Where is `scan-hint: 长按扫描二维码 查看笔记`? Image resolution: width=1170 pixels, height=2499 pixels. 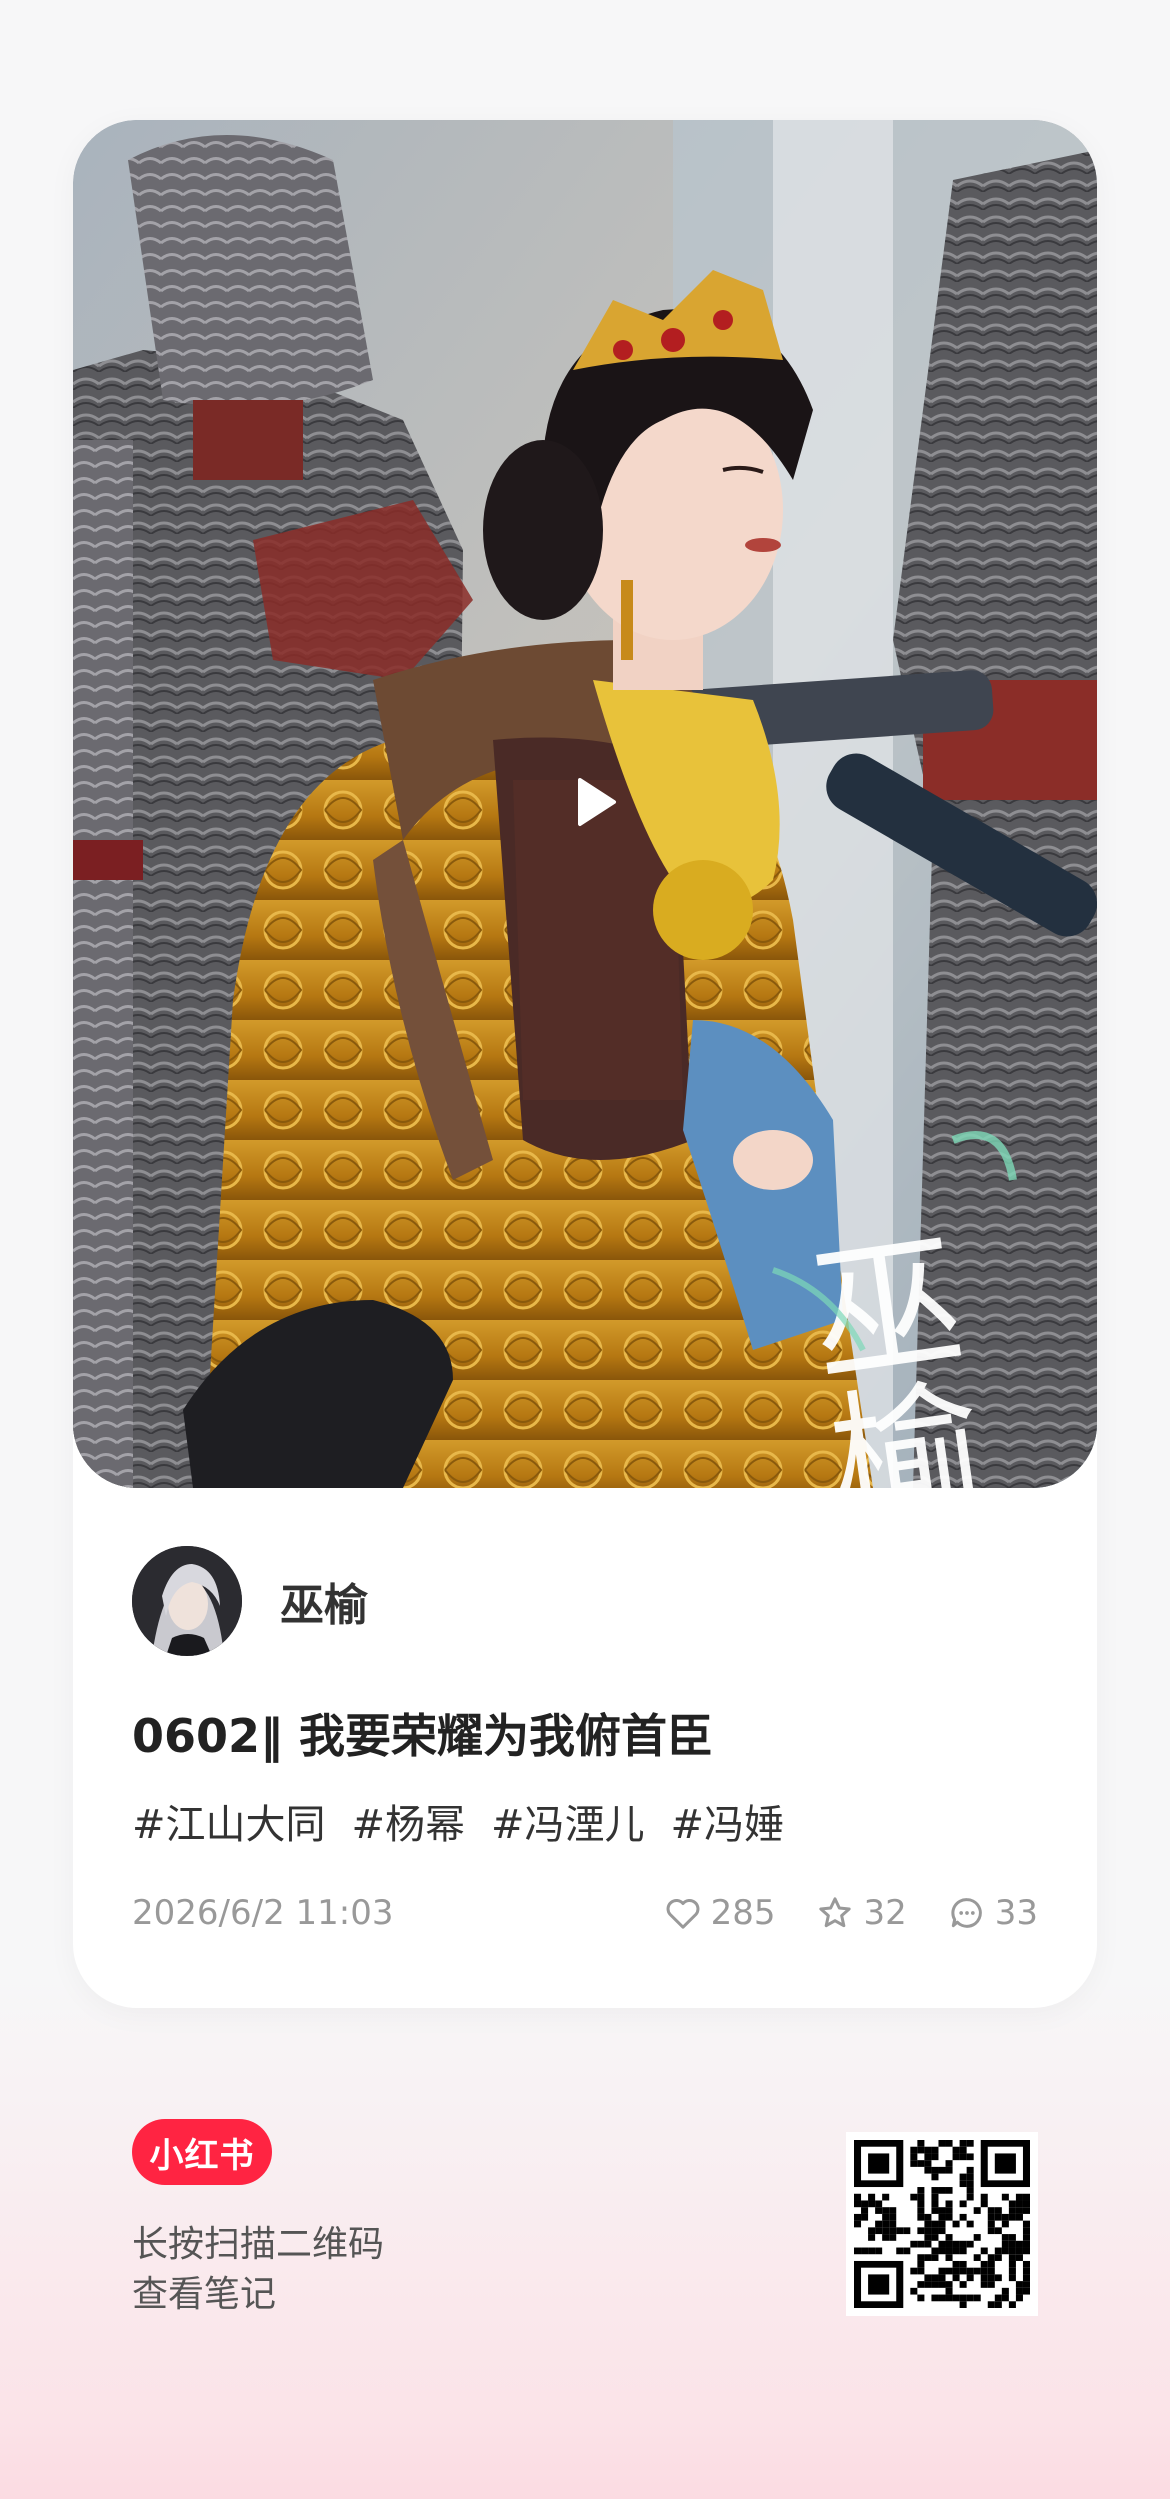 scan-hint: 长按扫描二维码 查看笔记 is located at coordinates (258, 2270).